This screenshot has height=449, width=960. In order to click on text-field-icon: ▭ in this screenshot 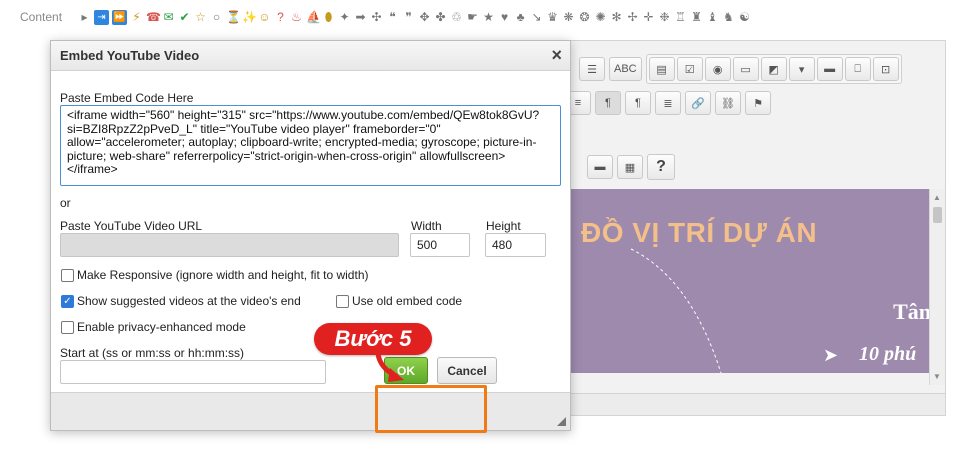, I will do `click(745, 69)`.